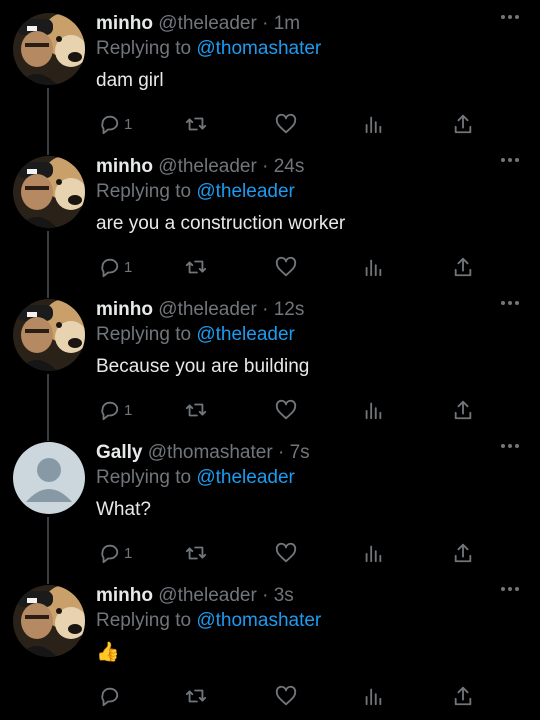 This screenshot has height=720, width=540. I want to click on timestamp: 3s, so click(284, 595).